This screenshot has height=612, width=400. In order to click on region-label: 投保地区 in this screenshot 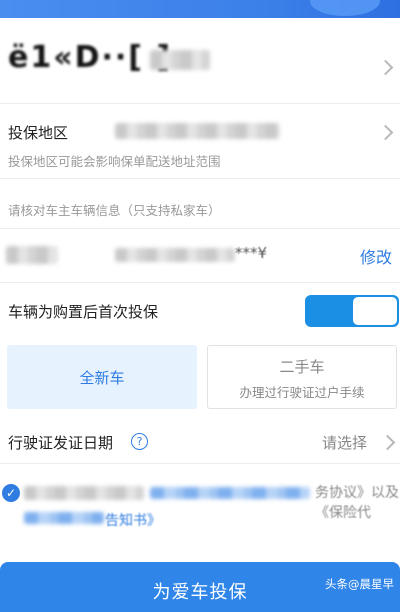, I will do `click(38, 133)`.